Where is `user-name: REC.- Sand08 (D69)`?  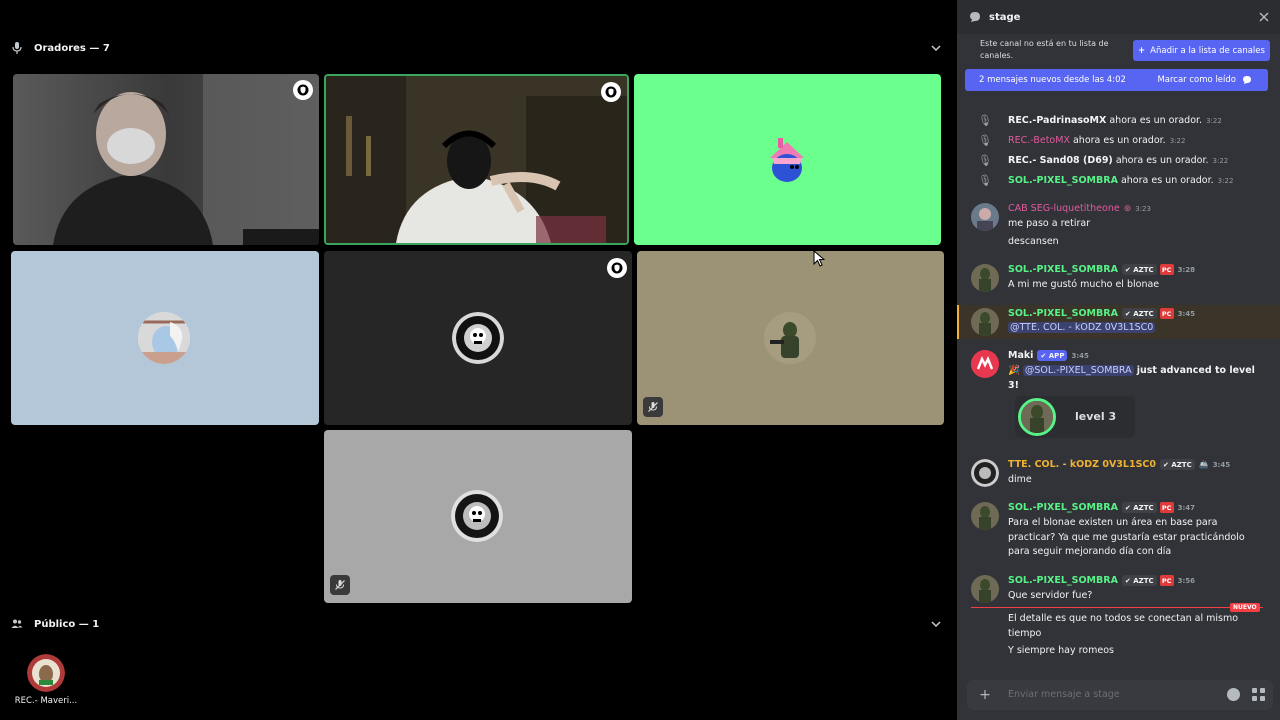
user-name: REC.- Sand08 (D69) is located at coordinates (1060, 160).